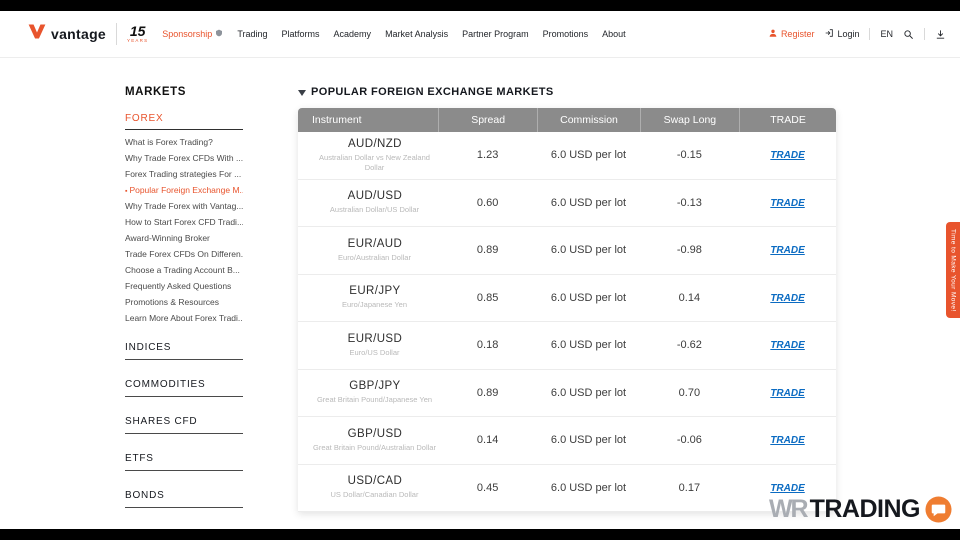 This screenshot has width=960, height=540. What do you see at coordinates (301, 34) in the screenshot?
I see `nav-item-platforms: Platforms` at bounding box center [301, 34].